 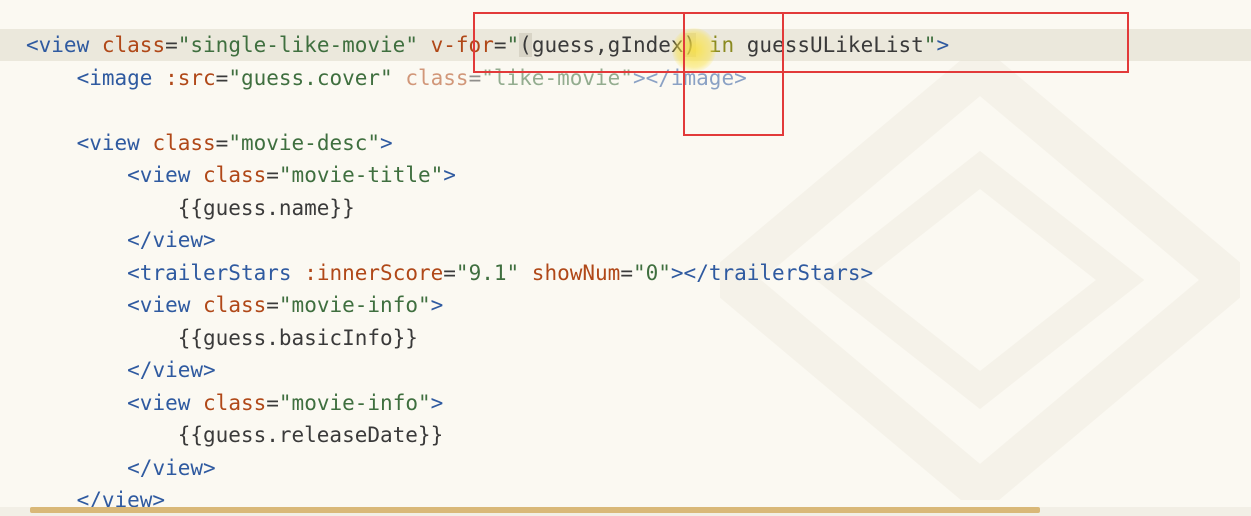 I want to click on annotation-box-gindex, so click(x=733, y=74).